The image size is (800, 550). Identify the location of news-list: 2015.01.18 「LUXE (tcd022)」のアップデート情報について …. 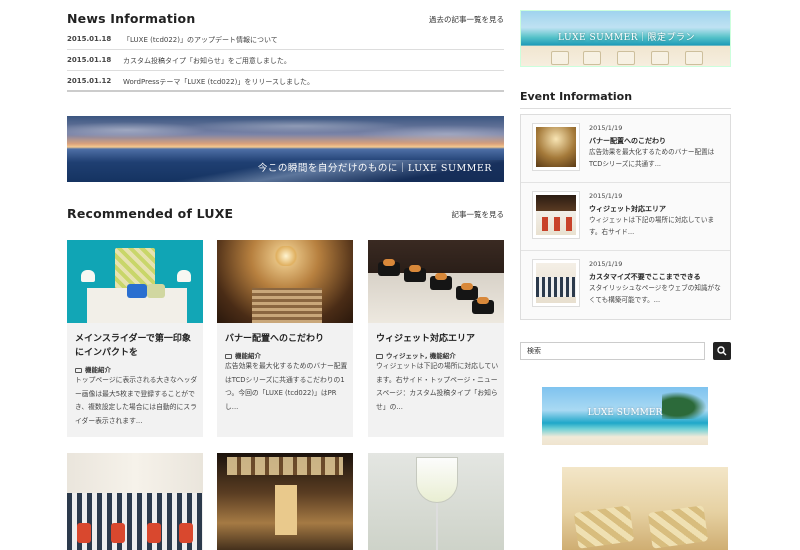
(285, 60).